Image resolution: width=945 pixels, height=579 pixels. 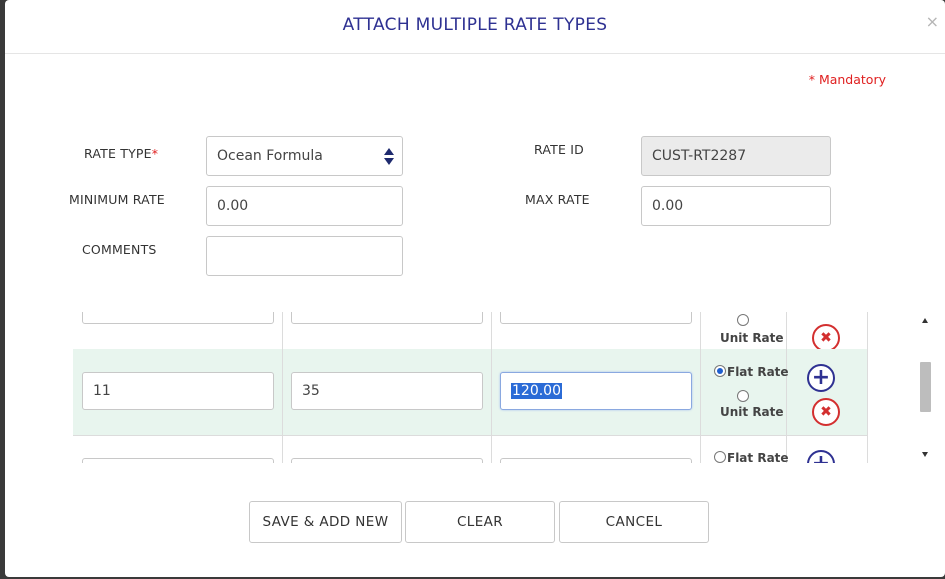 I want to click on max-rate-input: 0.00, so click(x=736, y=206).